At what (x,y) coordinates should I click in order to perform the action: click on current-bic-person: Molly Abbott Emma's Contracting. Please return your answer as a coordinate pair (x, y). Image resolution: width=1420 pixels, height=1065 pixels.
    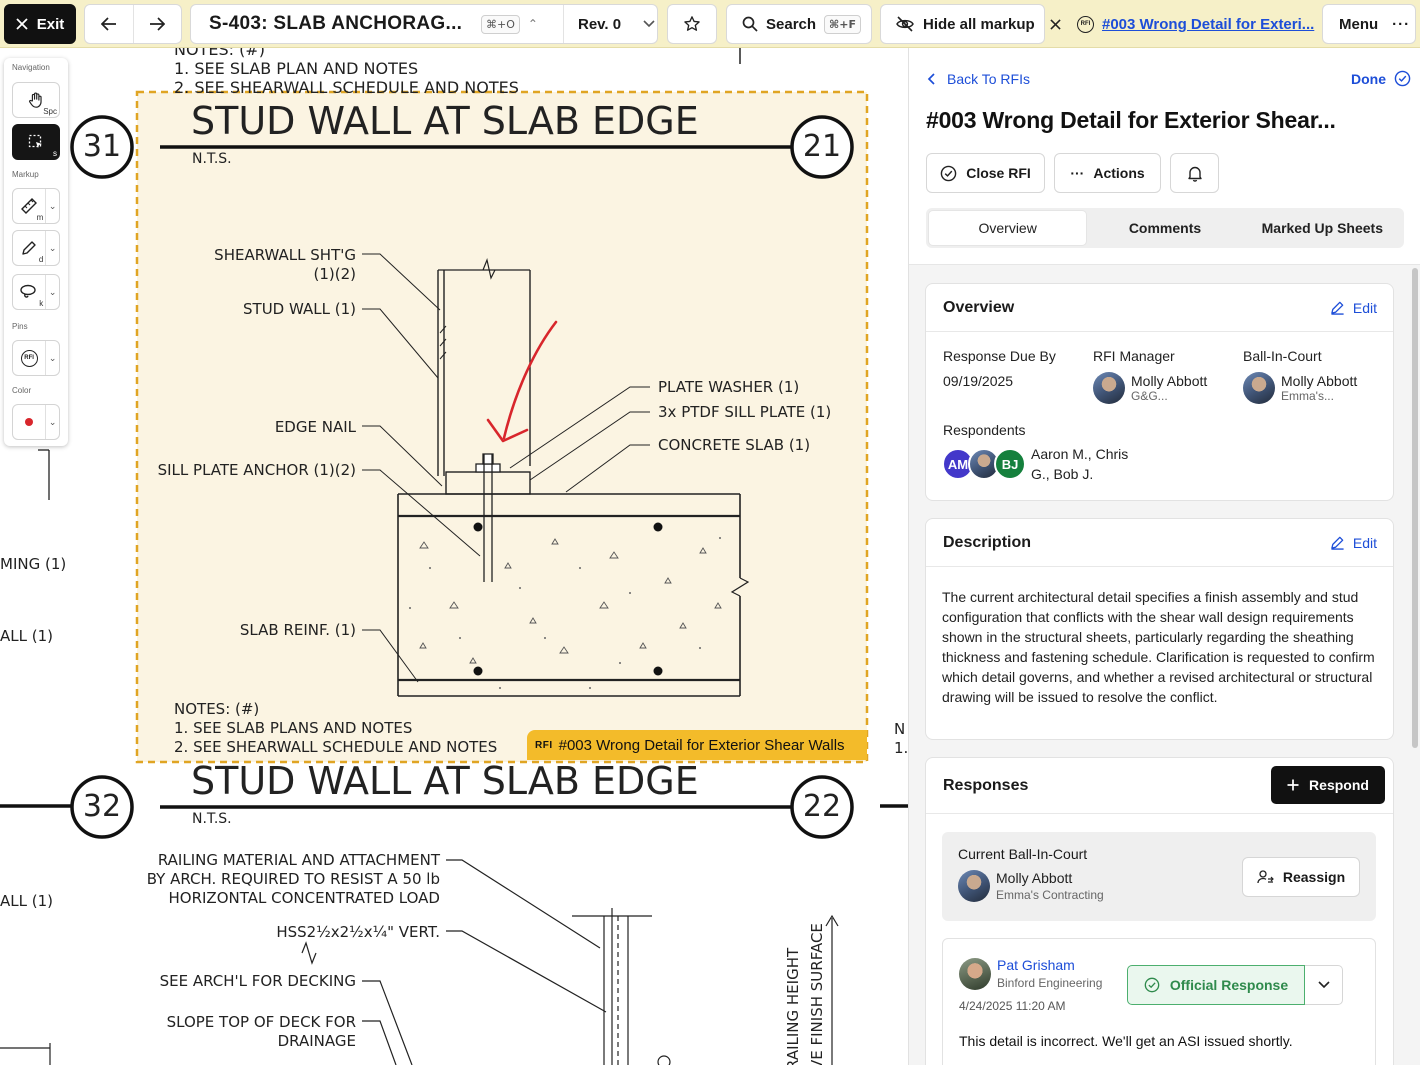
    Looking at the image, I should click on (1031, 886).